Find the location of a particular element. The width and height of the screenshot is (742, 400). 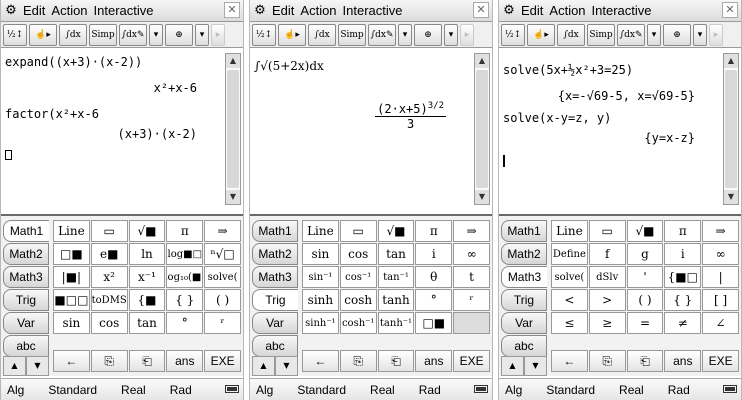

key: ≤ is located at coordinates (569, 323).